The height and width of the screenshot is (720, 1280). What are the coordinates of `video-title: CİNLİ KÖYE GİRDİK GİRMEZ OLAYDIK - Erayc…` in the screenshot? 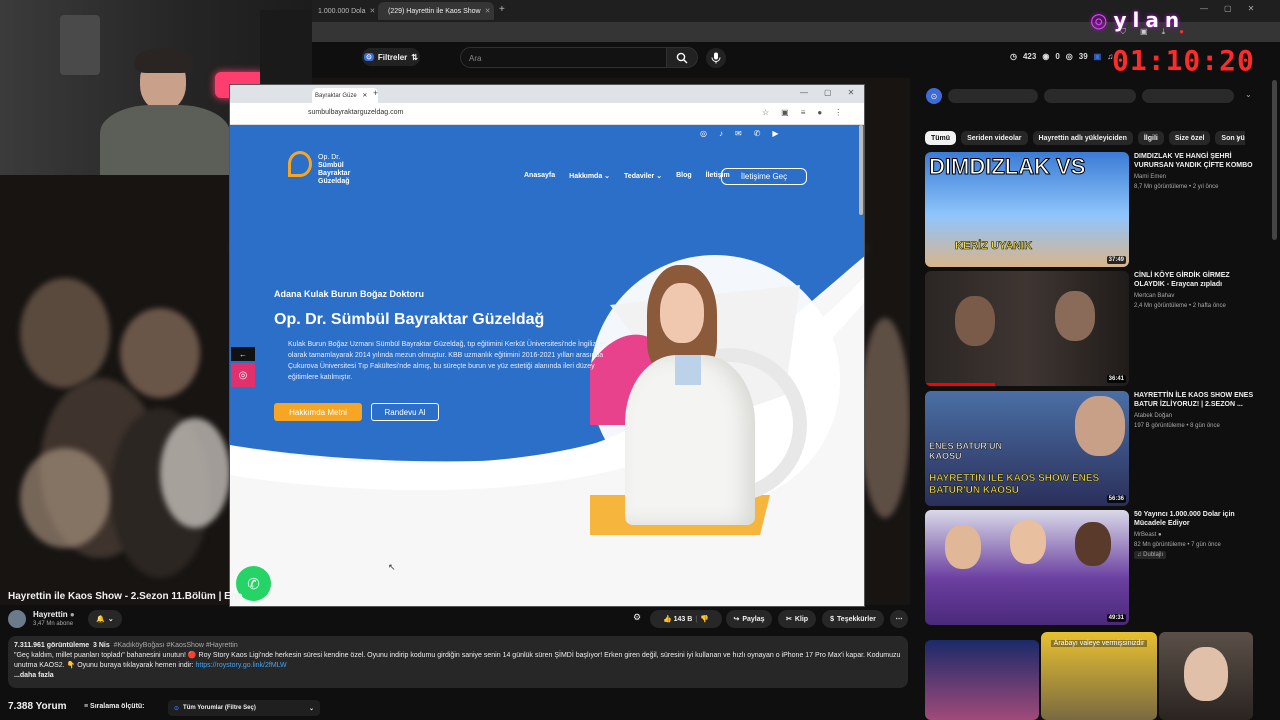 It's located at (1195, 280).